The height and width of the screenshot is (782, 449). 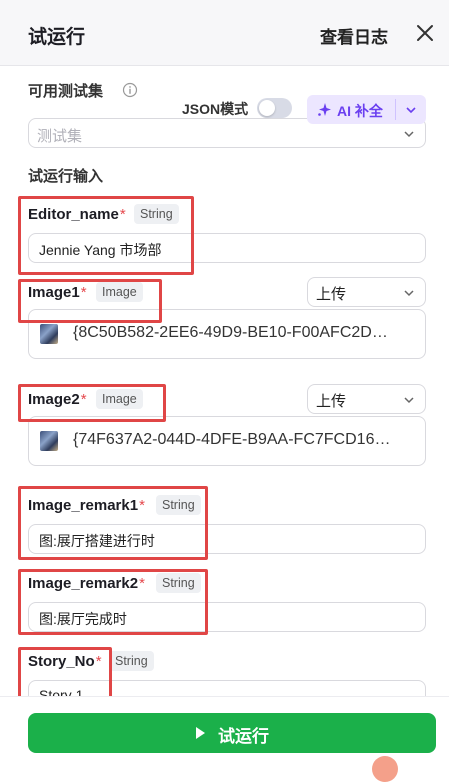 What do you see at coordinates (215, 109) in the screenshot?
I see `json-mode-label: JSON模式` at bounding box center [215, 109].